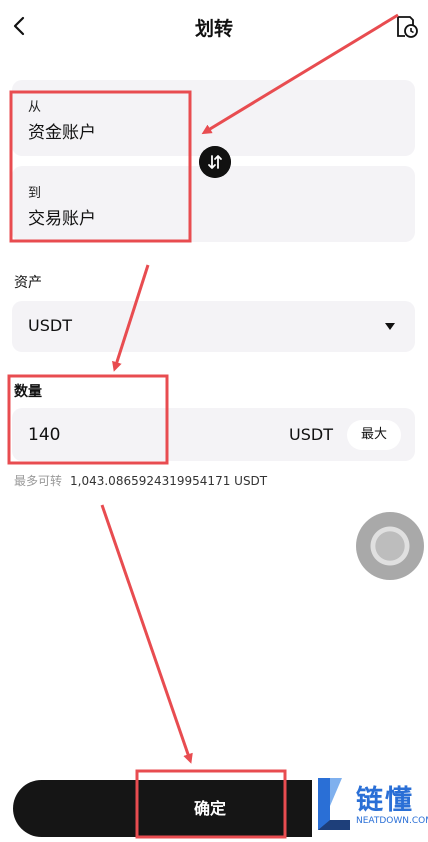 This screenshot has width=428, height=842. What do you see at coordinates (213, 118) in the screenshot?
I see `from-account-card: 从 资金账户` at bounding box center [213, 118].